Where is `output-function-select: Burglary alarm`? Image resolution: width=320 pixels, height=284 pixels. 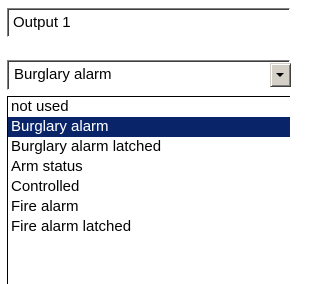 output-function-select: Burglary alarm is located at coordinates (149, 75).